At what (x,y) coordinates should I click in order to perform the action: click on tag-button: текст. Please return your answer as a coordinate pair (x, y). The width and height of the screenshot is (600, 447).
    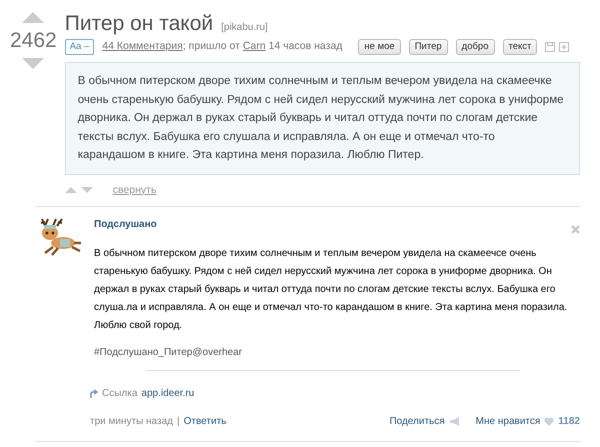
    Looking at the image, I should click on (520, 47).